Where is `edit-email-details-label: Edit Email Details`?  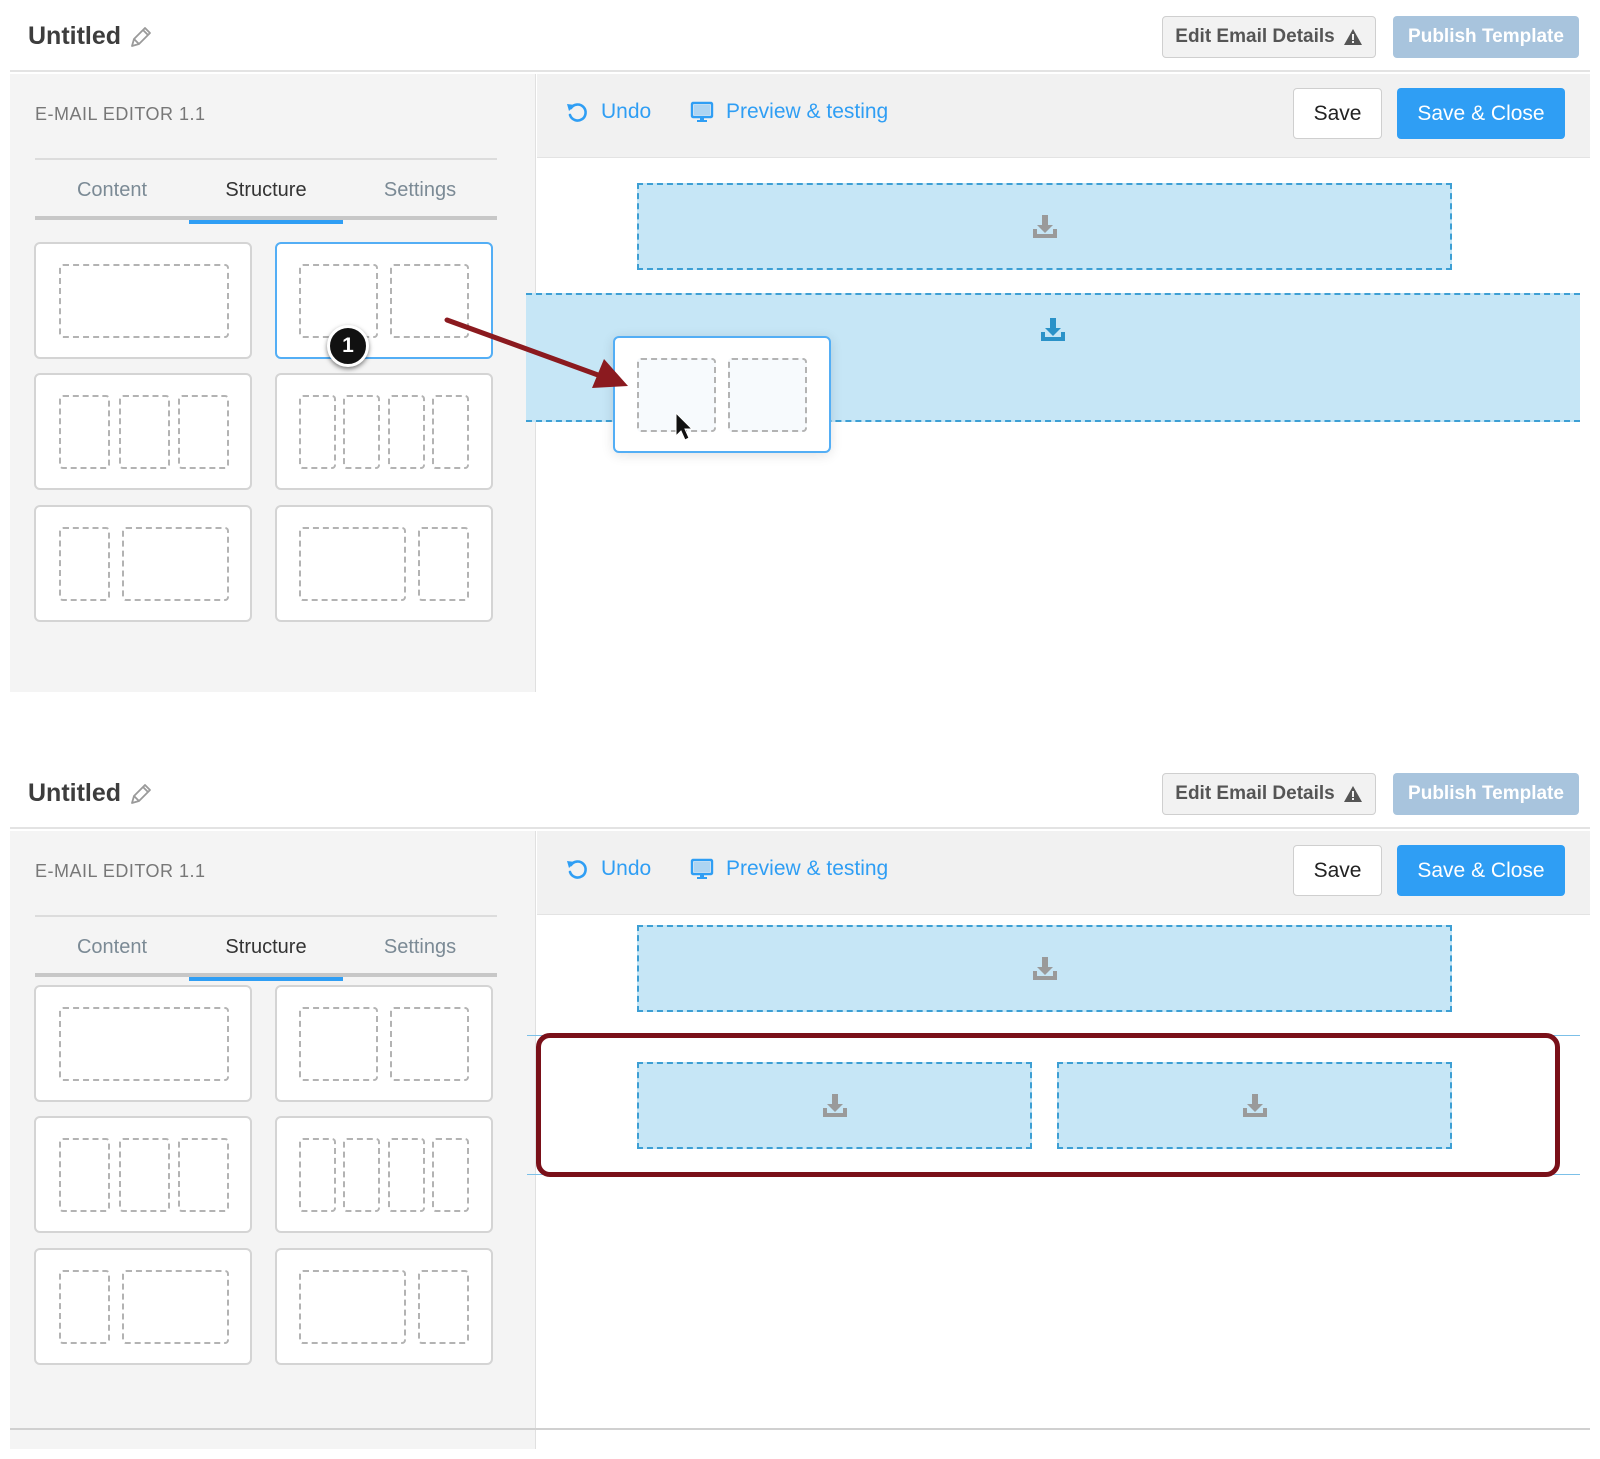 edit-email-details-label: Edit Email Details is located at coordinates (1255, 793).